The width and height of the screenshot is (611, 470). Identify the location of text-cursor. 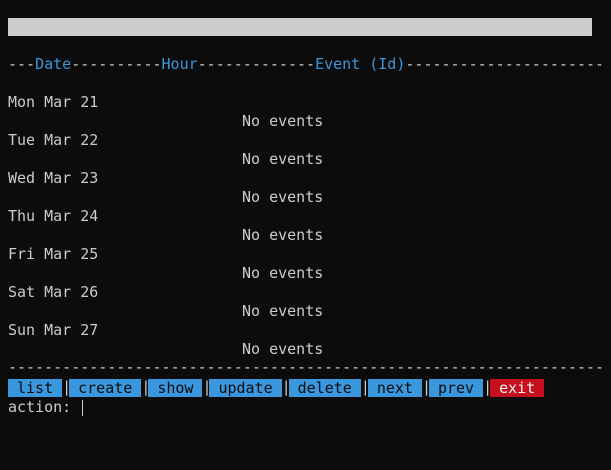
(83, 407).